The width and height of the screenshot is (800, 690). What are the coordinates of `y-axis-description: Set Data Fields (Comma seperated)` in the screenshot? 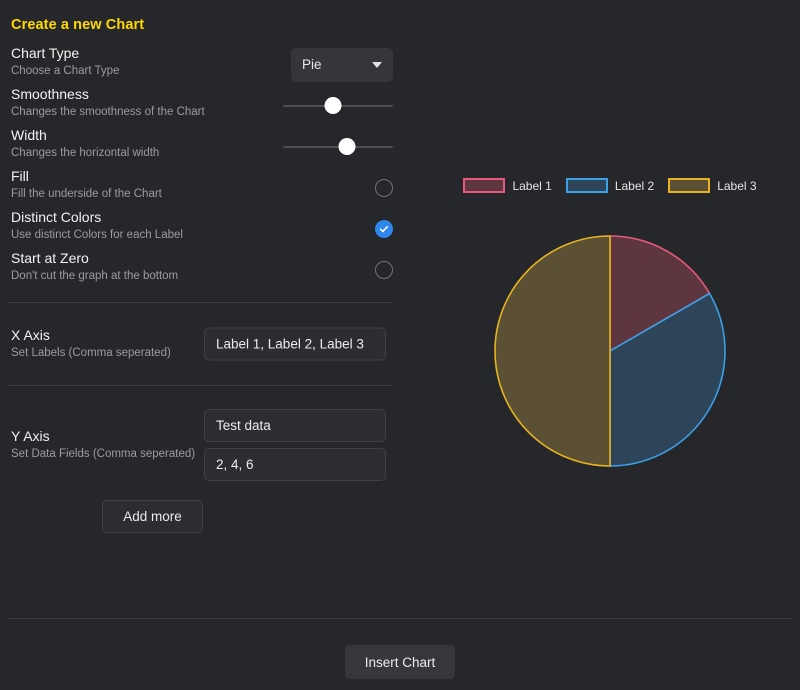 It's located at (103, 454).